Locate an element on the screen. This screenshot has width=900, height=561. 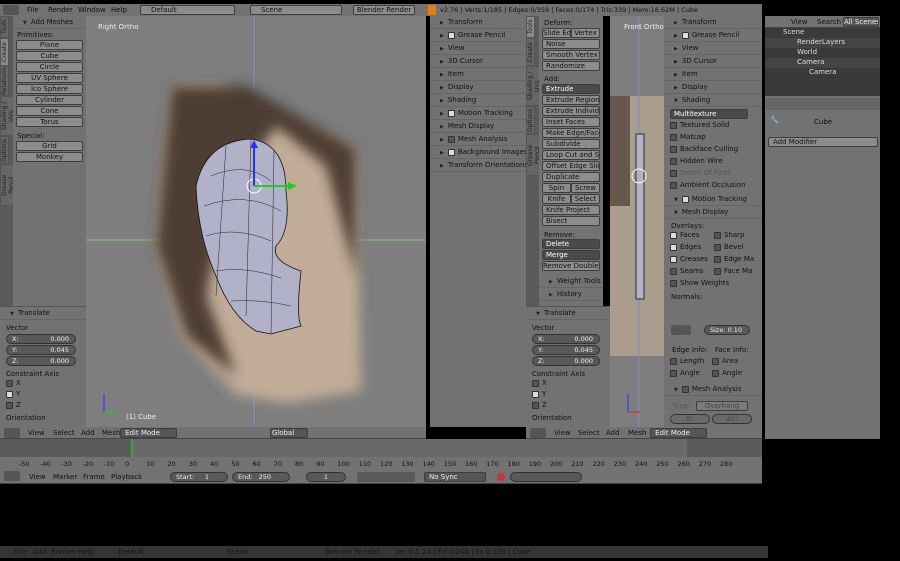
length-check: Length is located at coordinates (687, 361).